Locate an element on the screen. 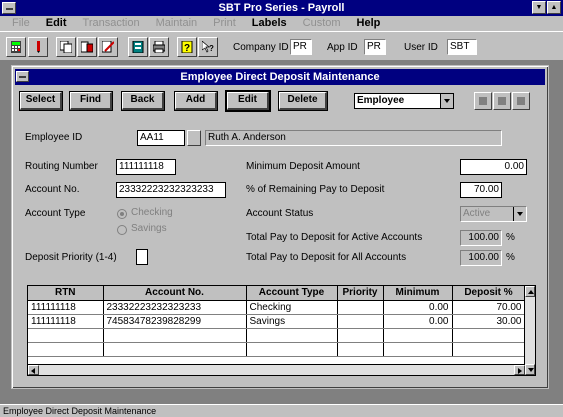  status-chevron-down-icon is located at coordinates (519, 214).